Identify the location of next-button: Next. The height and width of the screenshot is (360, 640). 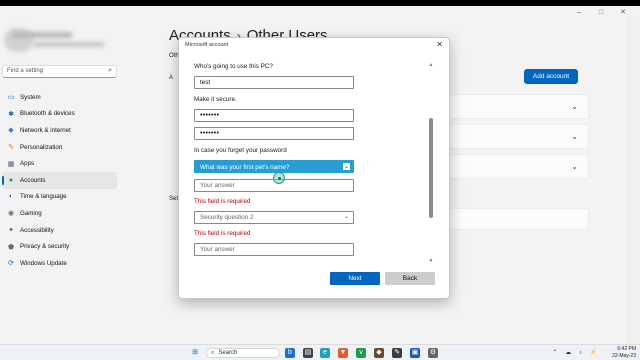
(355, 278).